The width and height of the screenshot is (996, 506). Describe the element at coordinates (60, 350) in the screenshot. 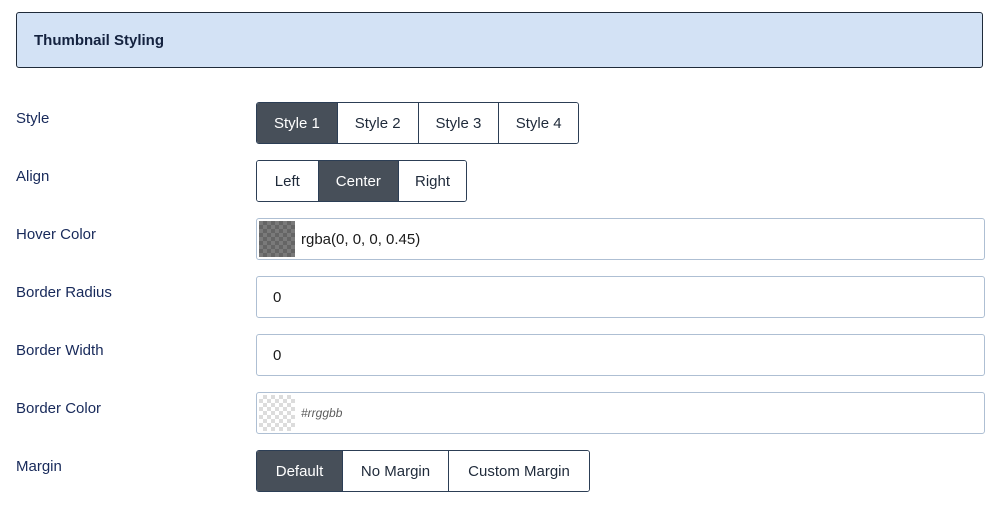

I see `border-width-label: Border Width` at that location.